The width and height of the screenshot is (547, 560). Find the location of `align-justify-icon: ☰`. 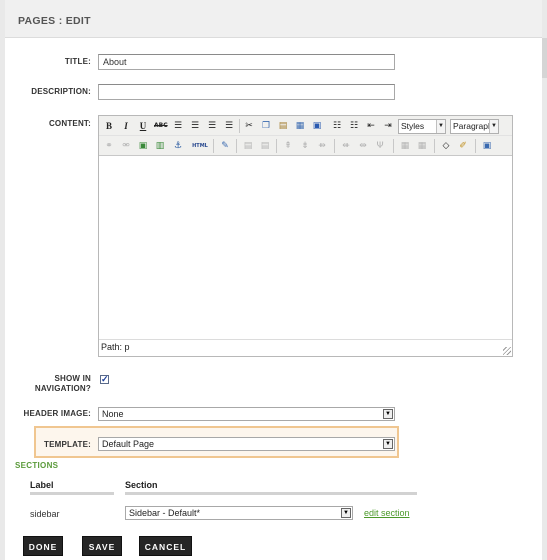

align-justify-icon: ☰ is located at coordinates (229, 126).